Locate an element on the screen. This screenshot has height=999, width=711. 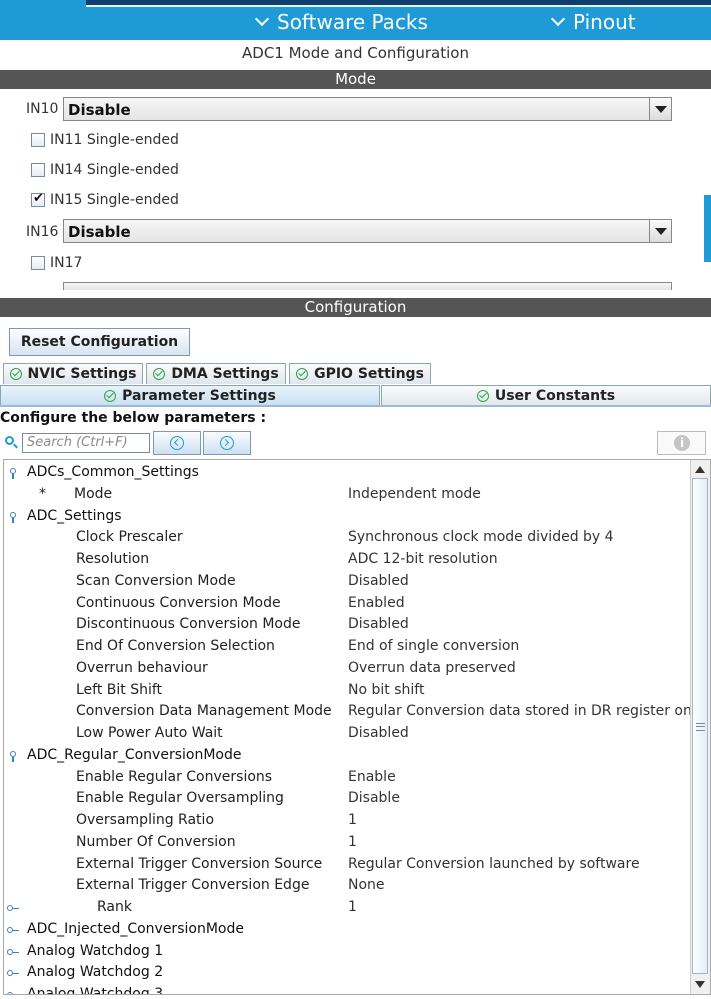
parameter-name: Mode is located at coordinates (93, 494).